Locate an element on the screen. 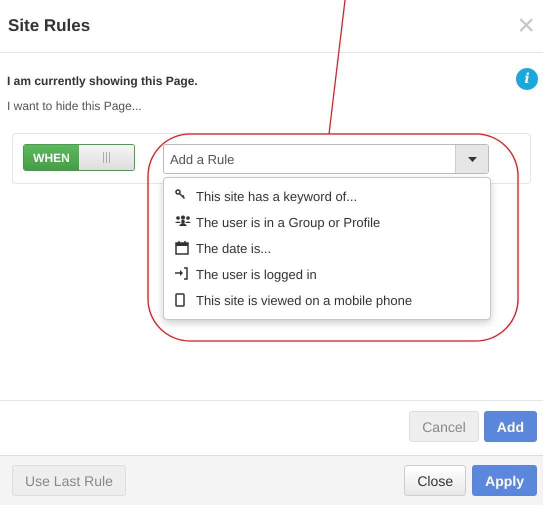 Image resolution: width=543 pixels, height=505 pixels. menu-item: This site is viewed on a mobile phone is located at coordinates (304, 300).